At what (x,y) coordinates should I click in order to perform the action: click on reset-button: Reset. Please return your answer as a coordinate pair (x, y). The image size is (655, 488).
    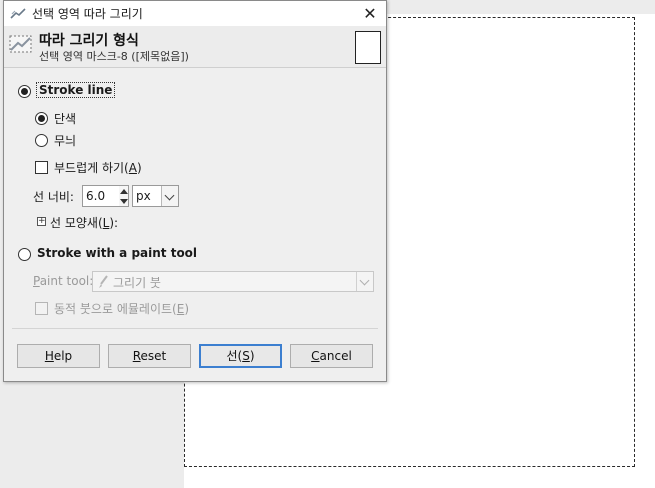
    Looking at the image, I should click on (149, 356).